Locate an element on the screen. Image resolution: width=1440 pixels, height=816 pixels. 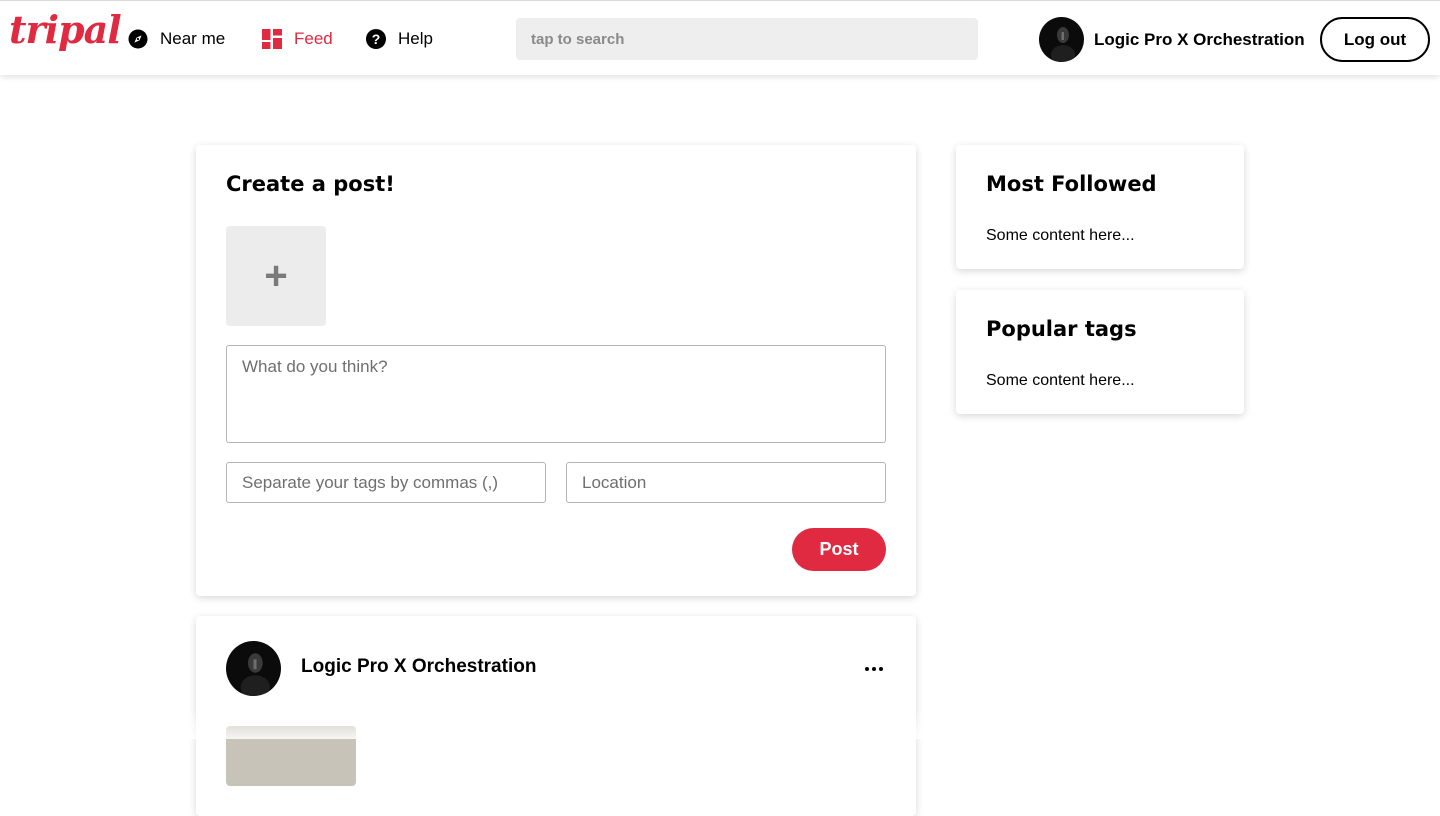
post-text-field is located at coordinates (556, 394).